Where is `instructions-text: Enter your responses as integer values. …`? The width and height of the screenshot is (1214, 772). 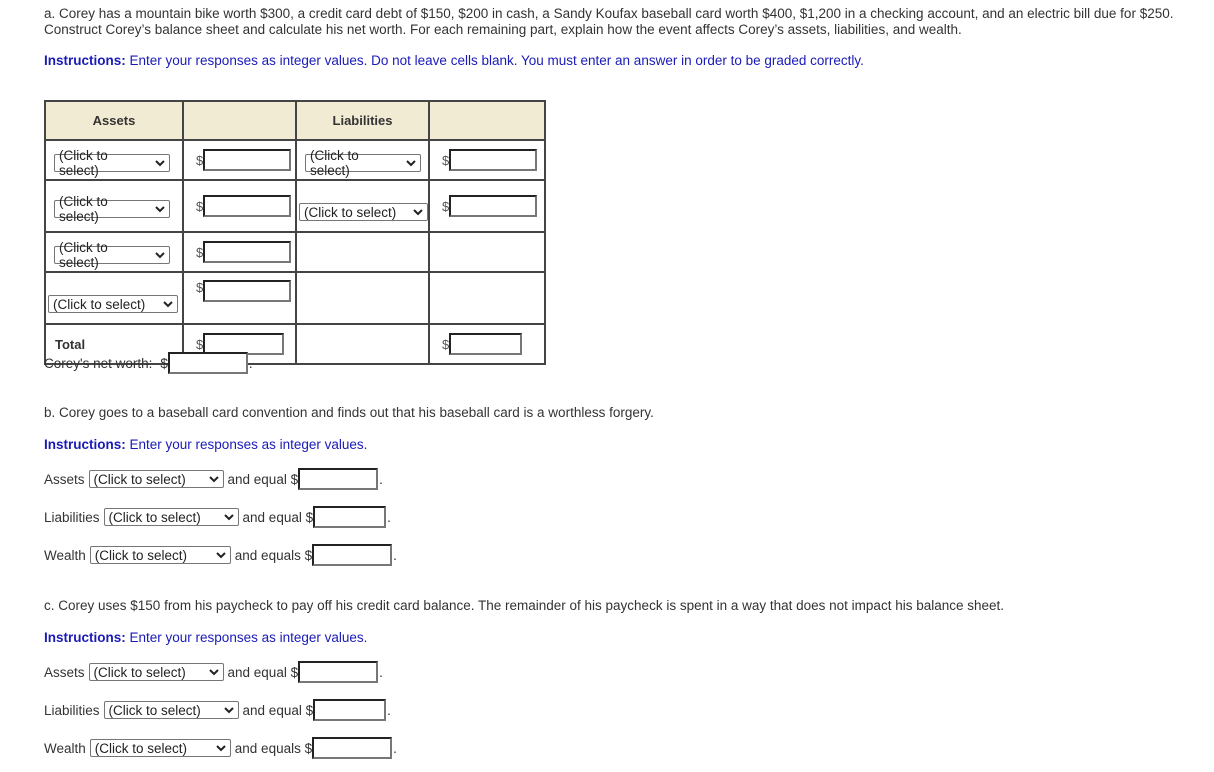 instructions-text: Enter your responses as integer values. … is located at coordinates (494, 60).